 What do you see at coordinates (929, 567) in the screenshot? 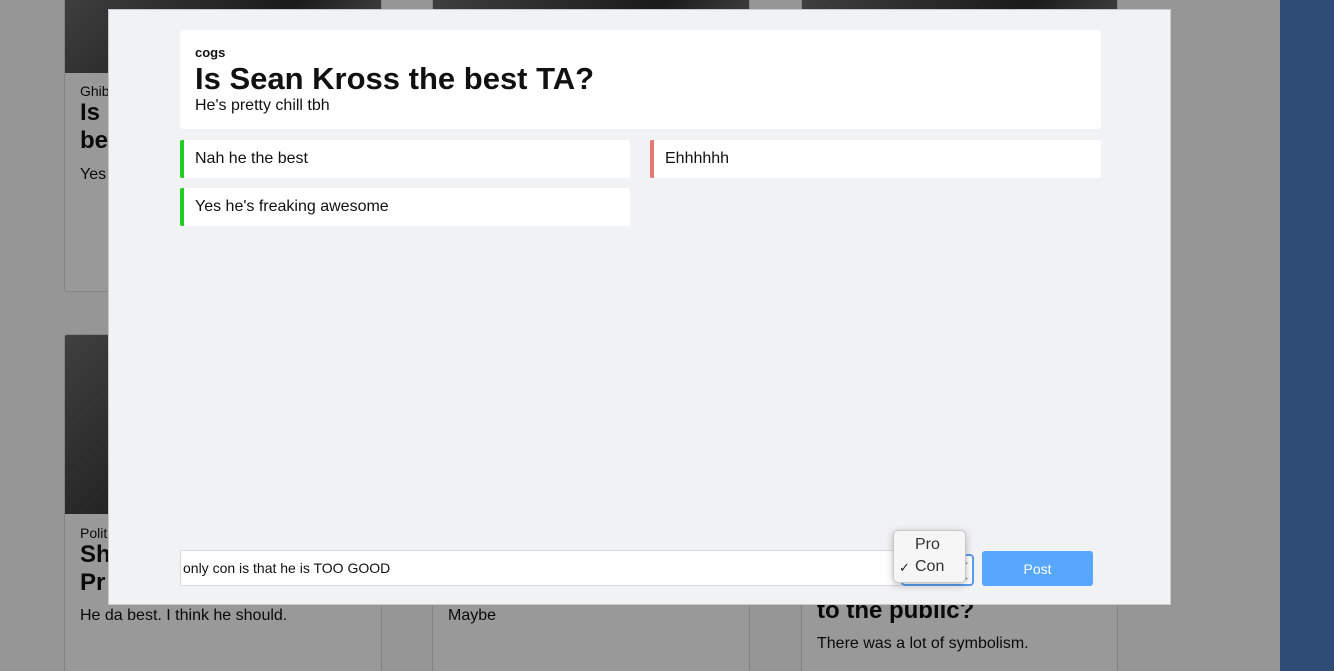
I see `option-con: Con` at bounding box center [929, 567].